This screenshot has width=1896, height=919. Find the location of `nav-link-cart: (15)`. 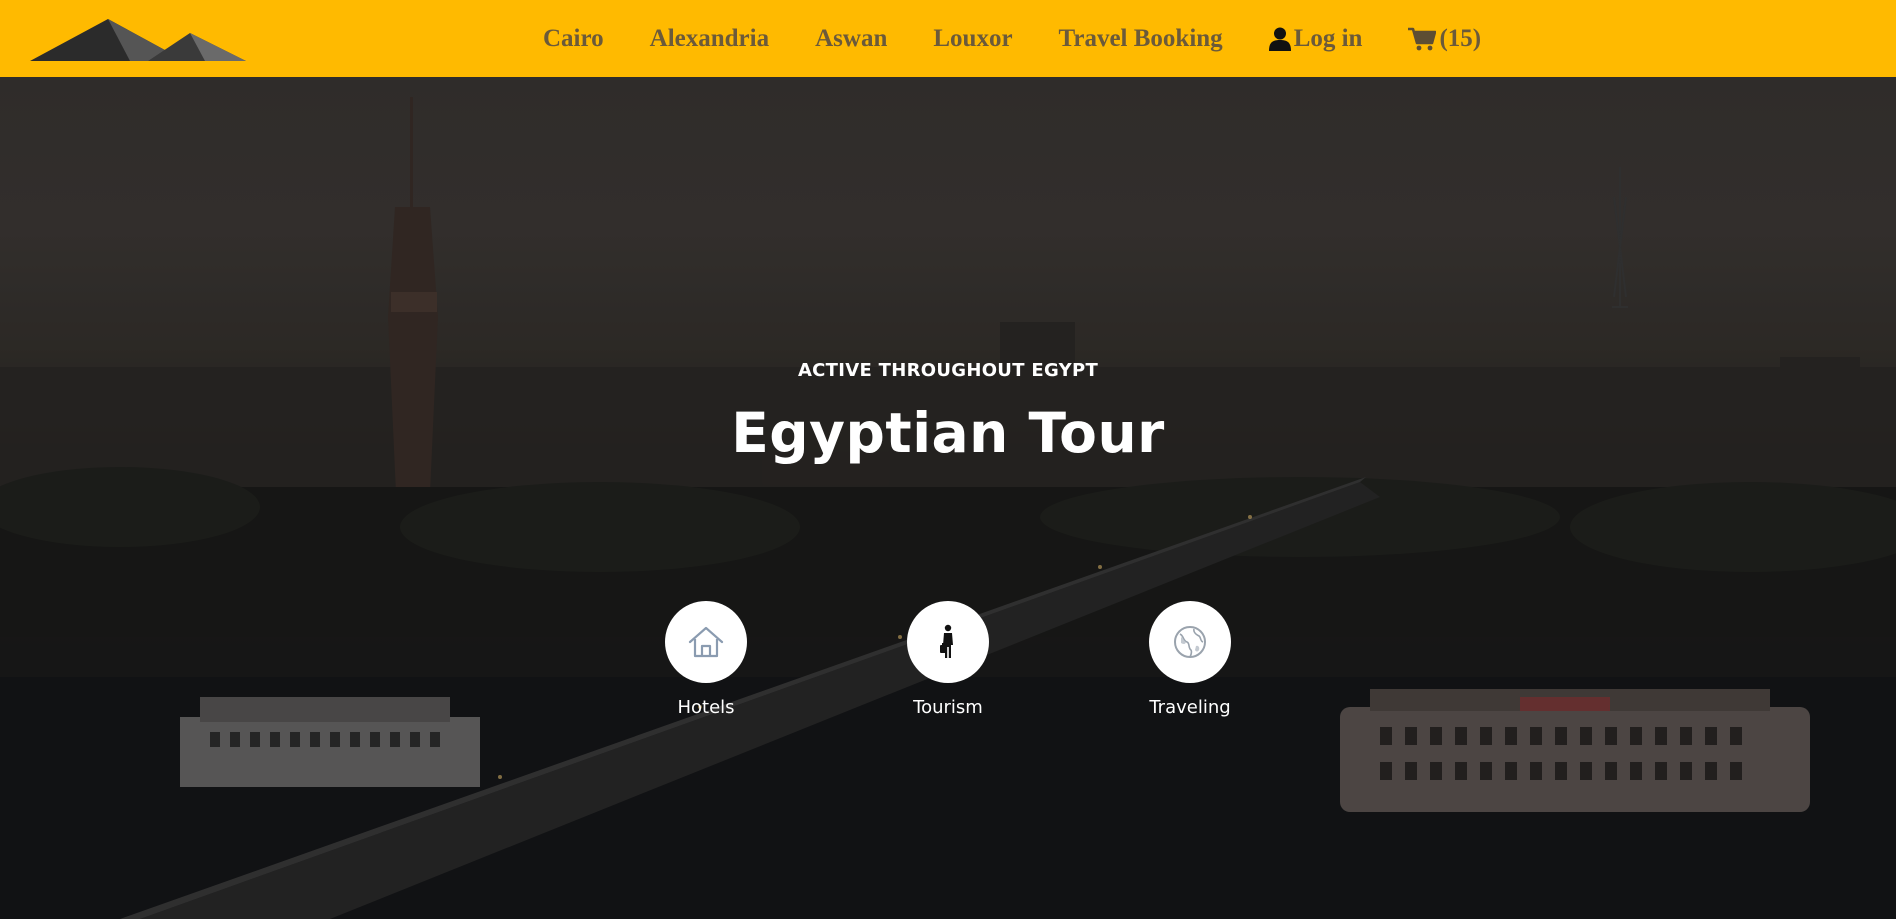

nav-link-cart: (15) is located at coordinates (1444, 39).